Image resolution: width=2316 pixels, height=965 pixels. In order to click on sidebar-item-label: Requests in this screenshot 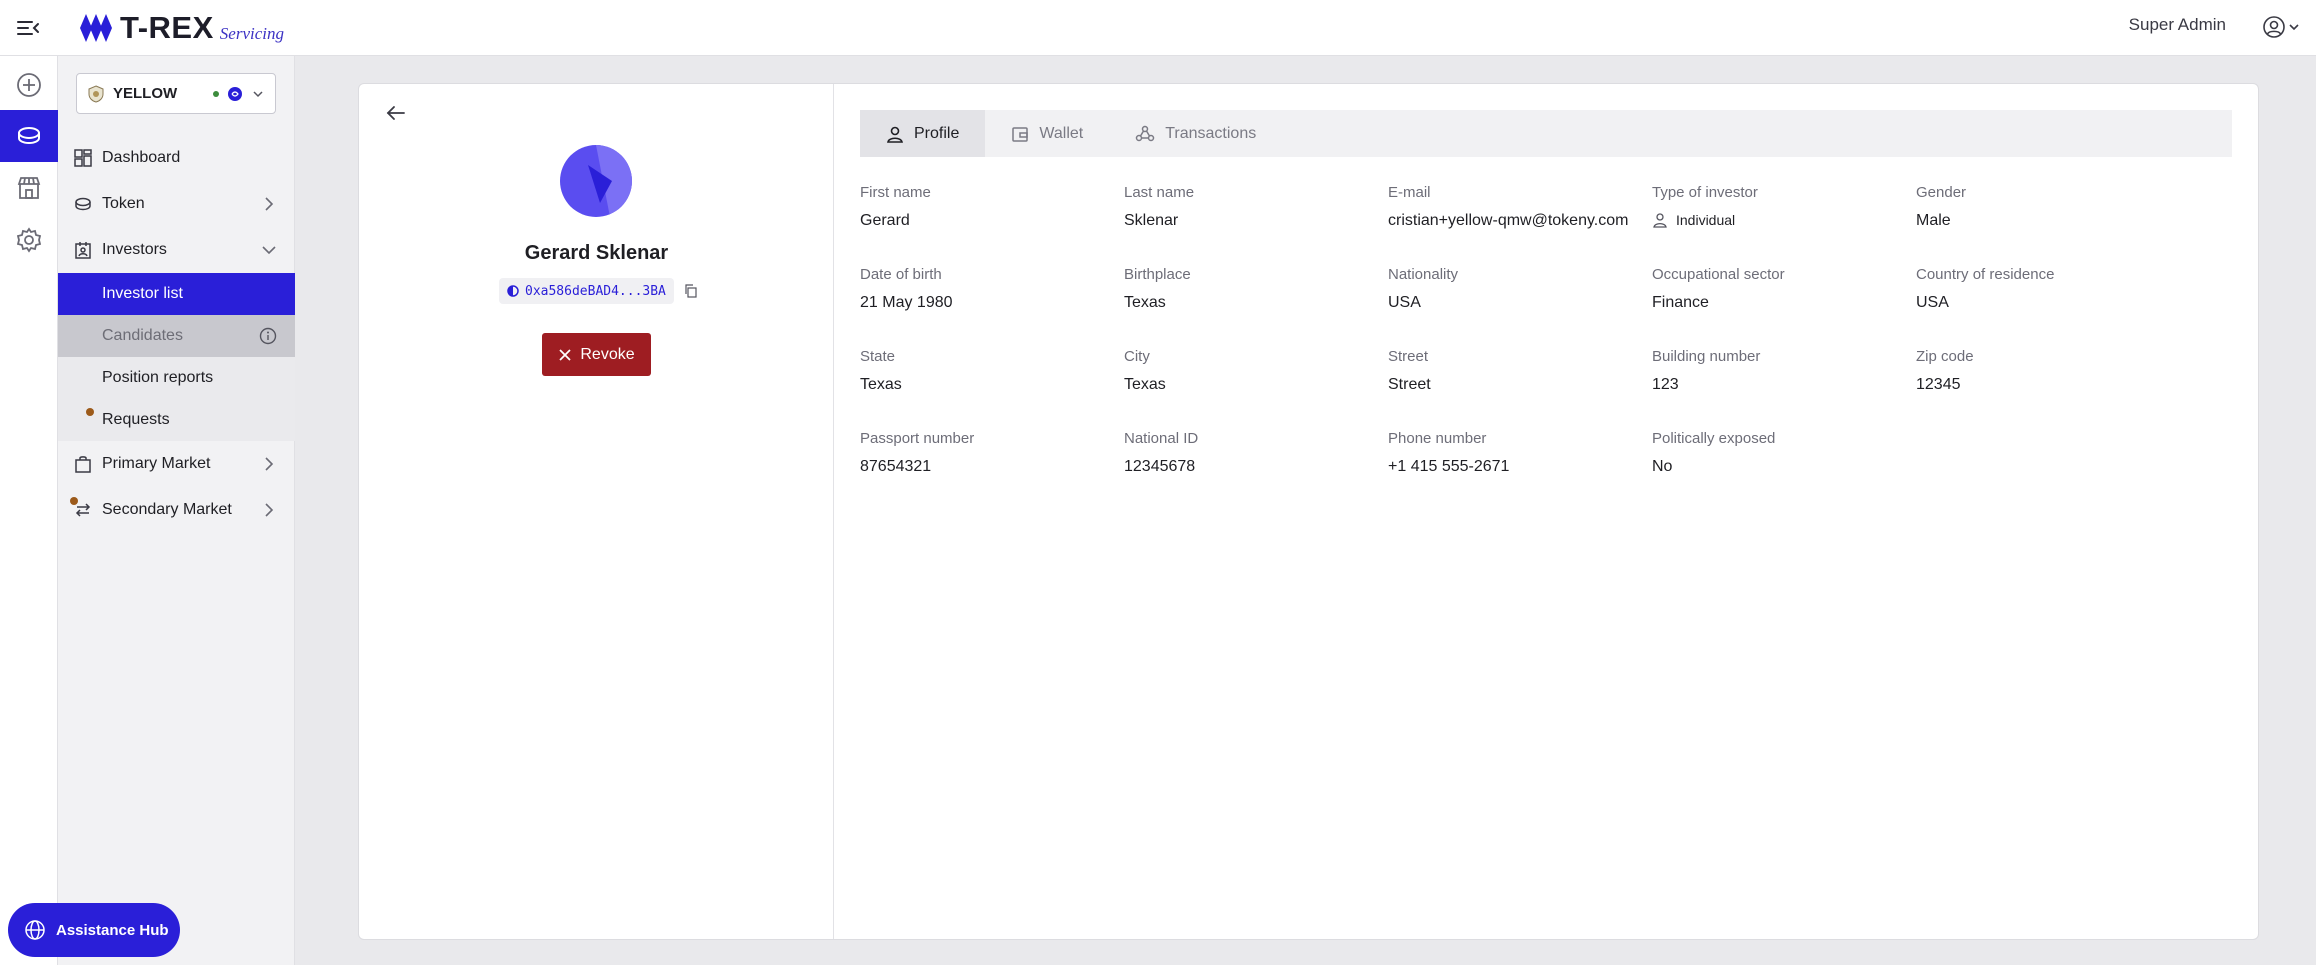, I will do `click(136, 419)`.